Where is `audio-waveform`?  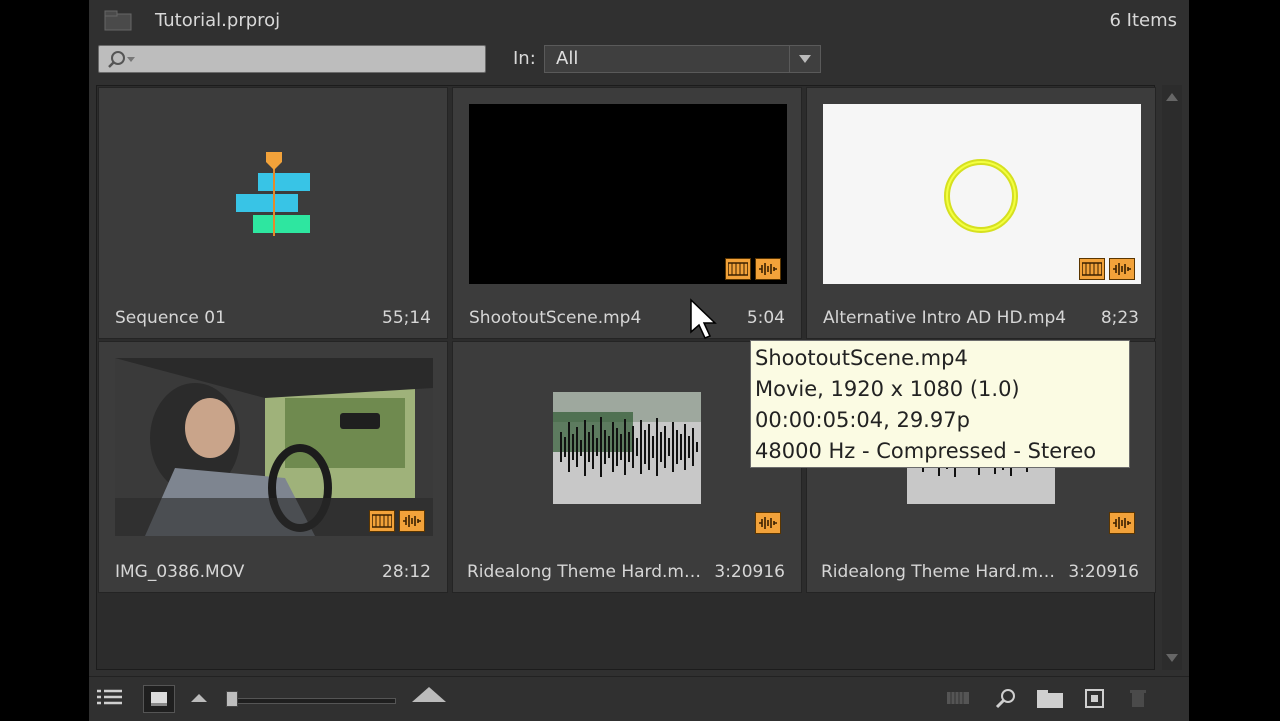 audio-waveform is located at coordinates (627, 448).